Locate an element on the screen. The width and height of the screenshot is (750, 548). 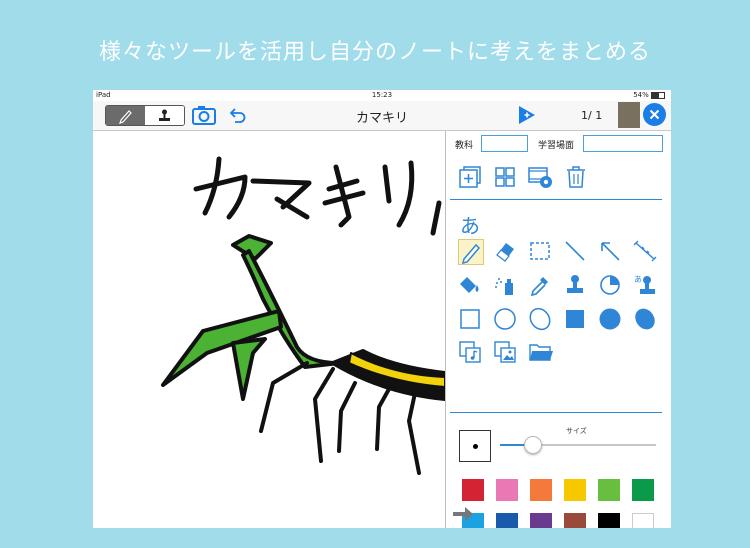
add-page-icon is located at coordinates (527, 115).